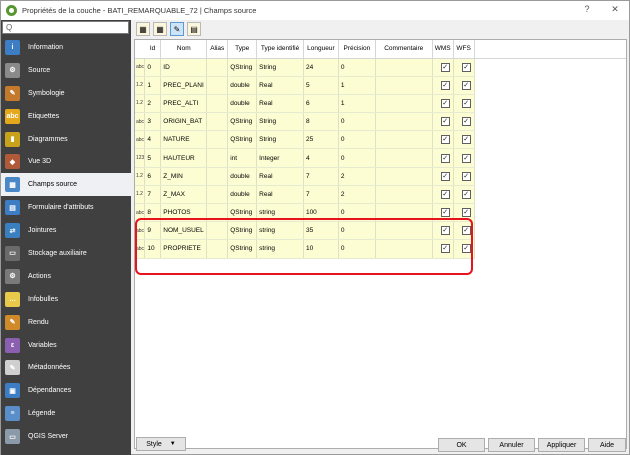  Describe the element at coordinates (587, 9) in the screenshot. I see `help-title-button: ?` at that location.